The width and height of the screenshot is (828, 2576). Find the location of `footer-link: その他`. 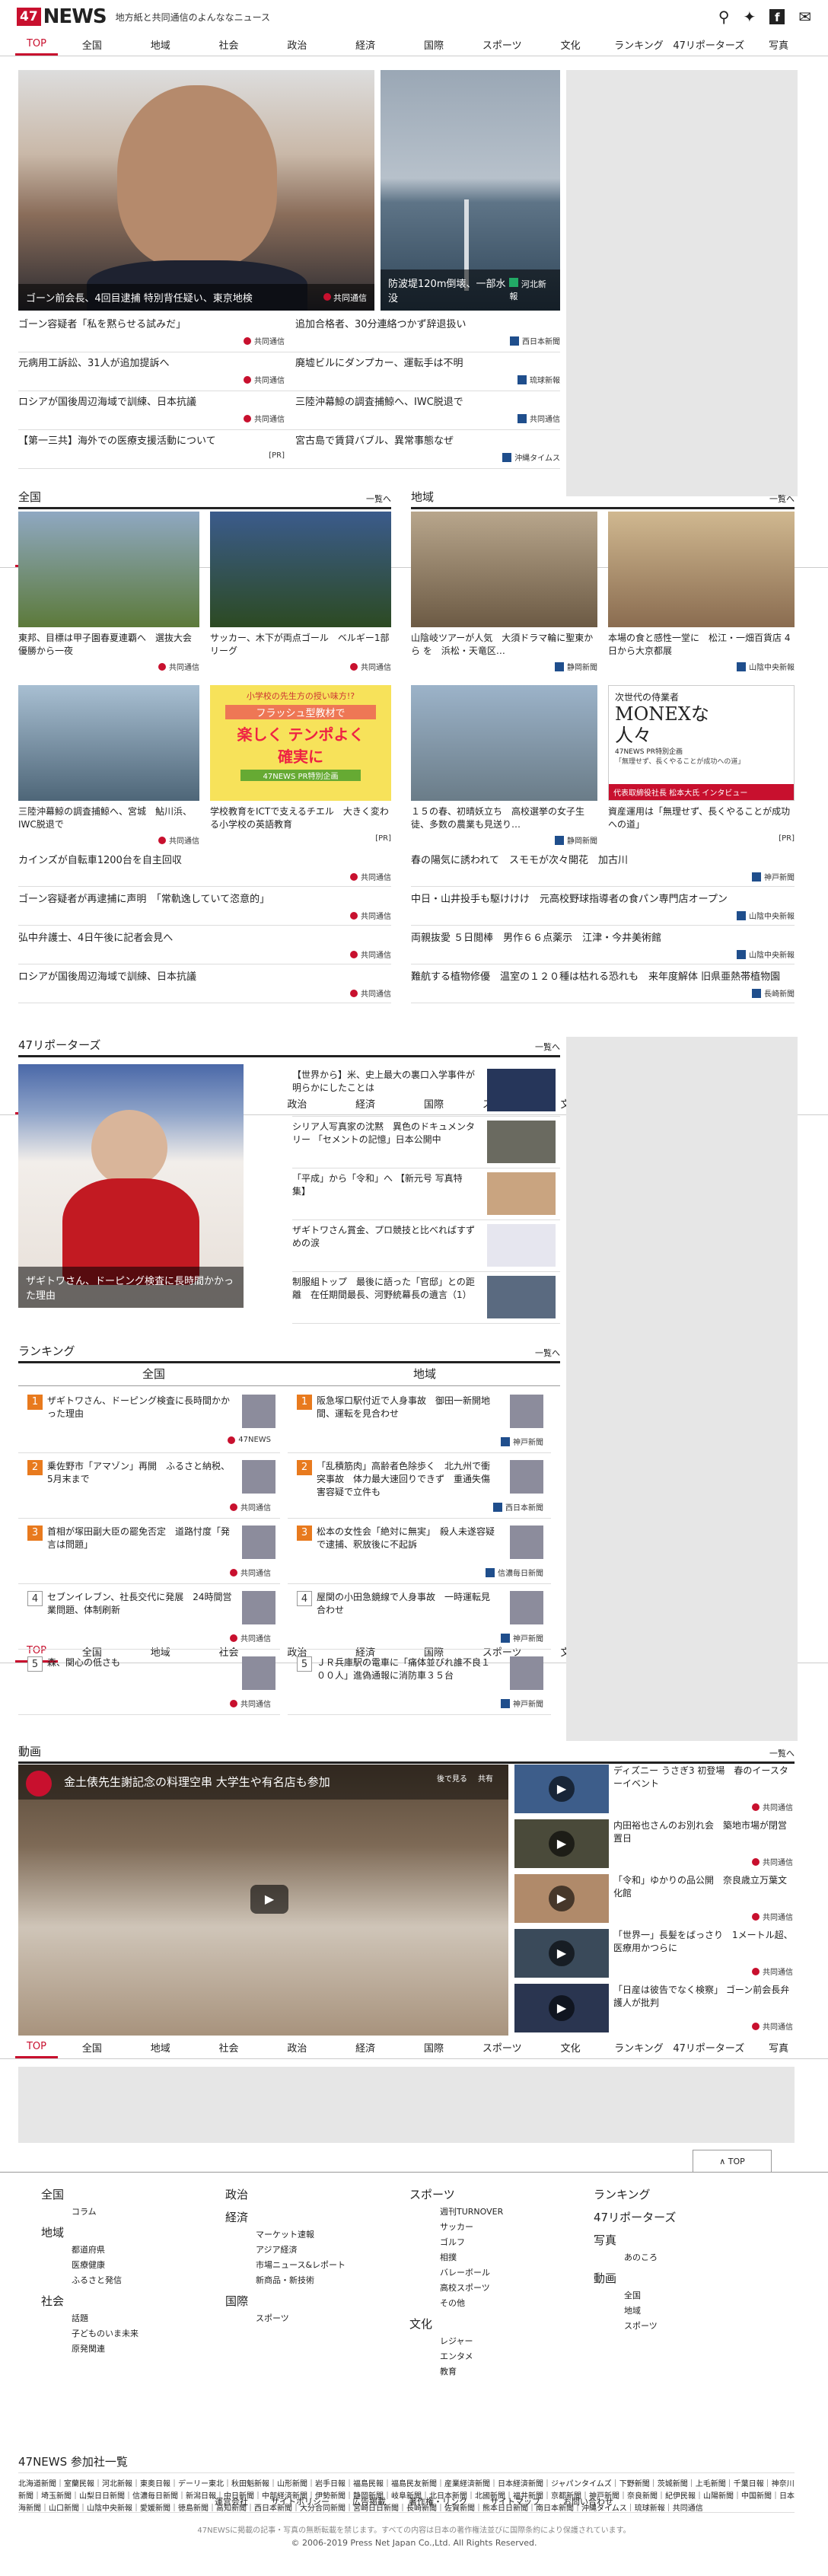

footer-link: その他 is located at coordinates (493, 2303).